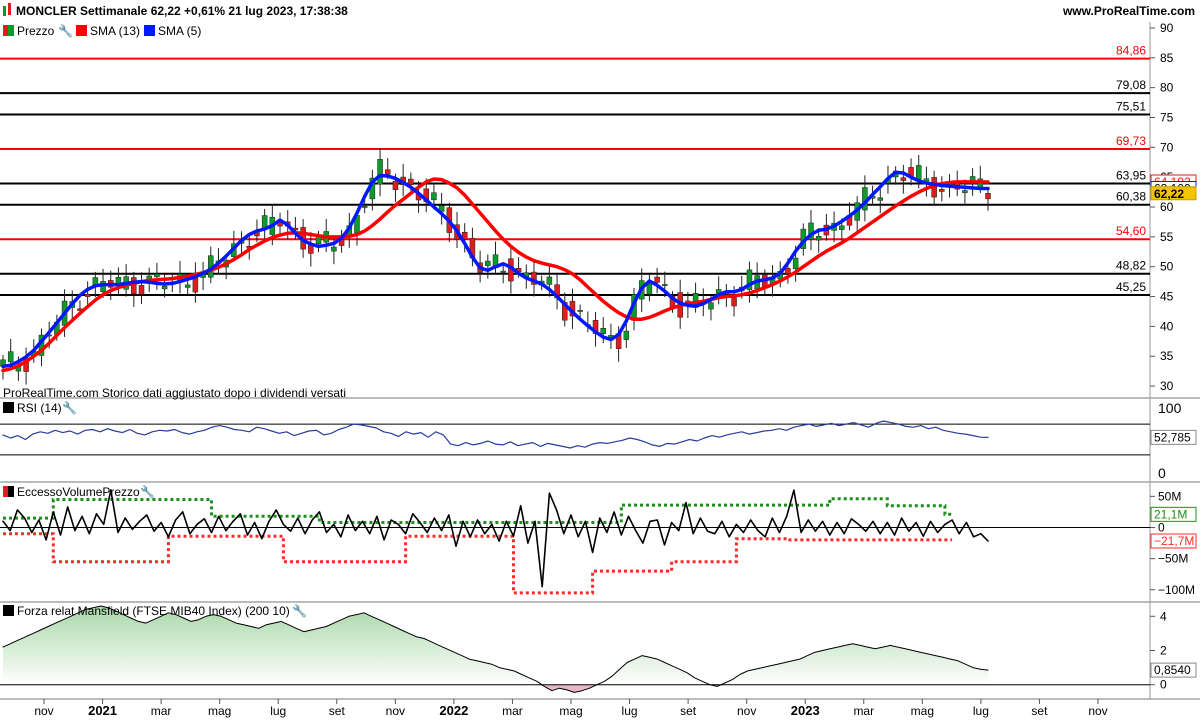  I want to click on price-y-tick-label: 60, so click(1167, 207).